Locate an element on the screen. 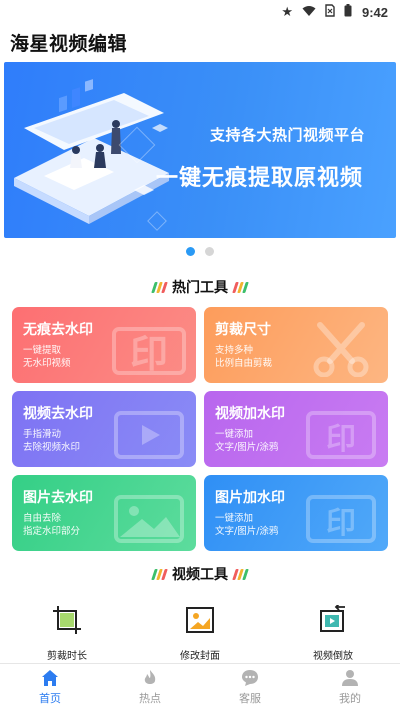 This screenshot has width=400, height=710. card-subtitle: 手指滑动 is located at coordinates (42, 434).